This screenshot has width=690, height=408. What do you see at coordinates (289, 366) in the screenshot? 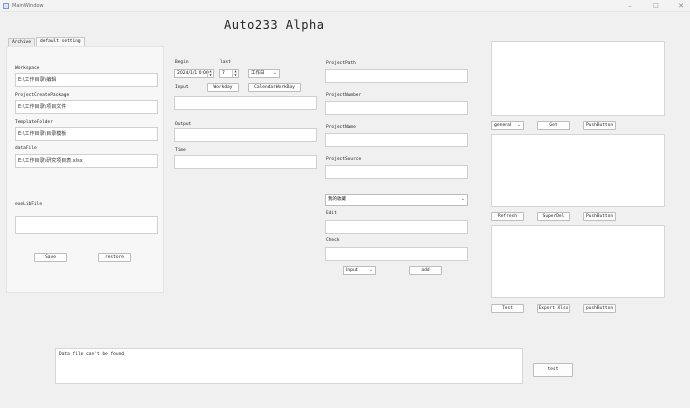
I see `log-output: Data file can't be found` at bounding box center [289, 366].